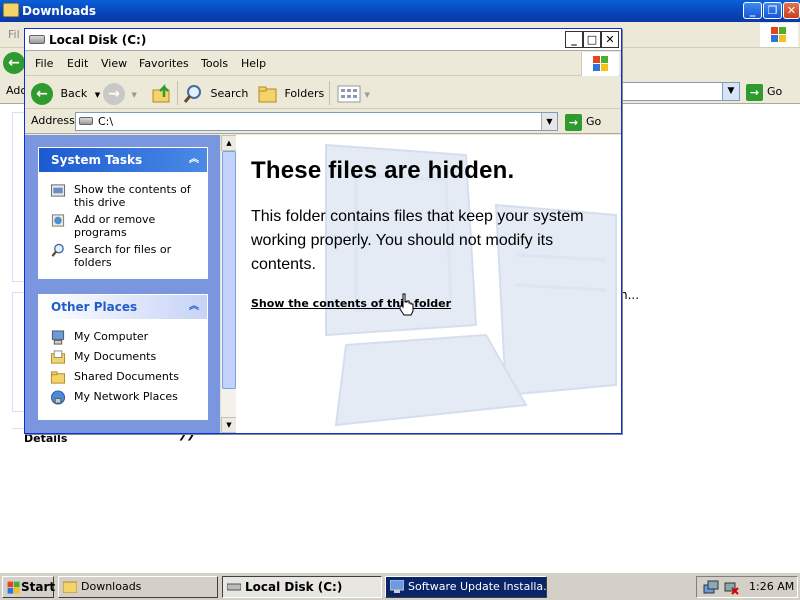 The height and width of the screenshot is (600, 800). What do you see at coordinates (123, 307) in the screenshot?
I see `other-places-header: Other Places ︽` at bounding box center [123, 307].